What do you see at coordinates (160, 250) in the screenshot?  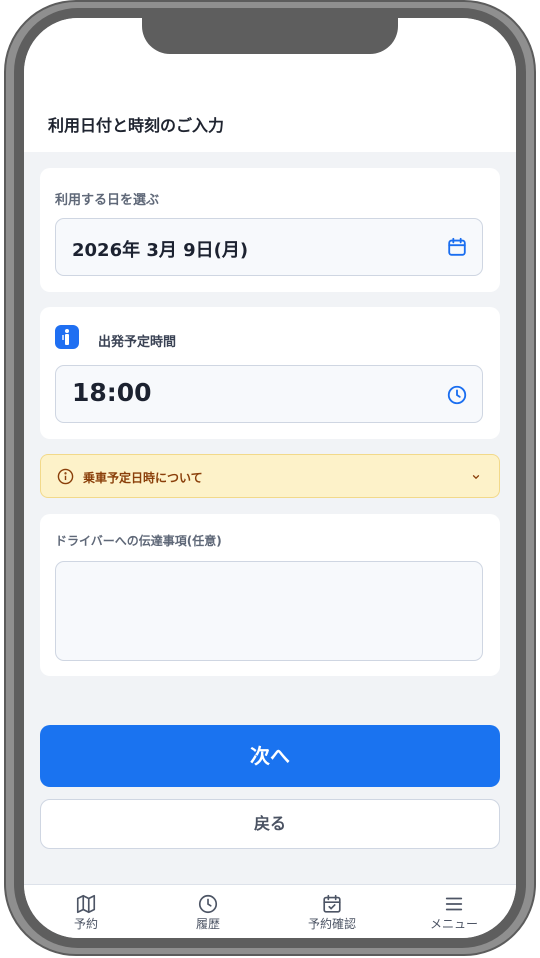 I see `date-value: 2026年 3月 9日(月)` at bounding box center [160, 250].